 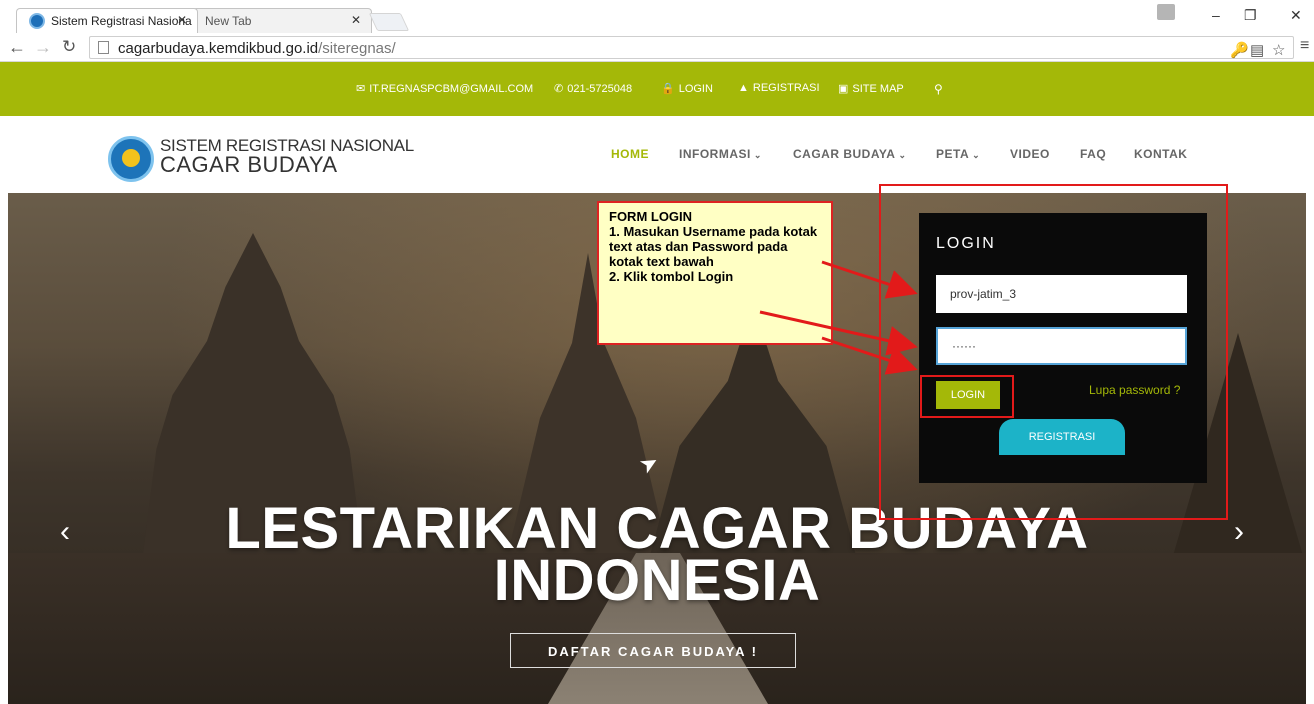 I want to click on translate-icon: ▤, so click(x=1257, y=50).